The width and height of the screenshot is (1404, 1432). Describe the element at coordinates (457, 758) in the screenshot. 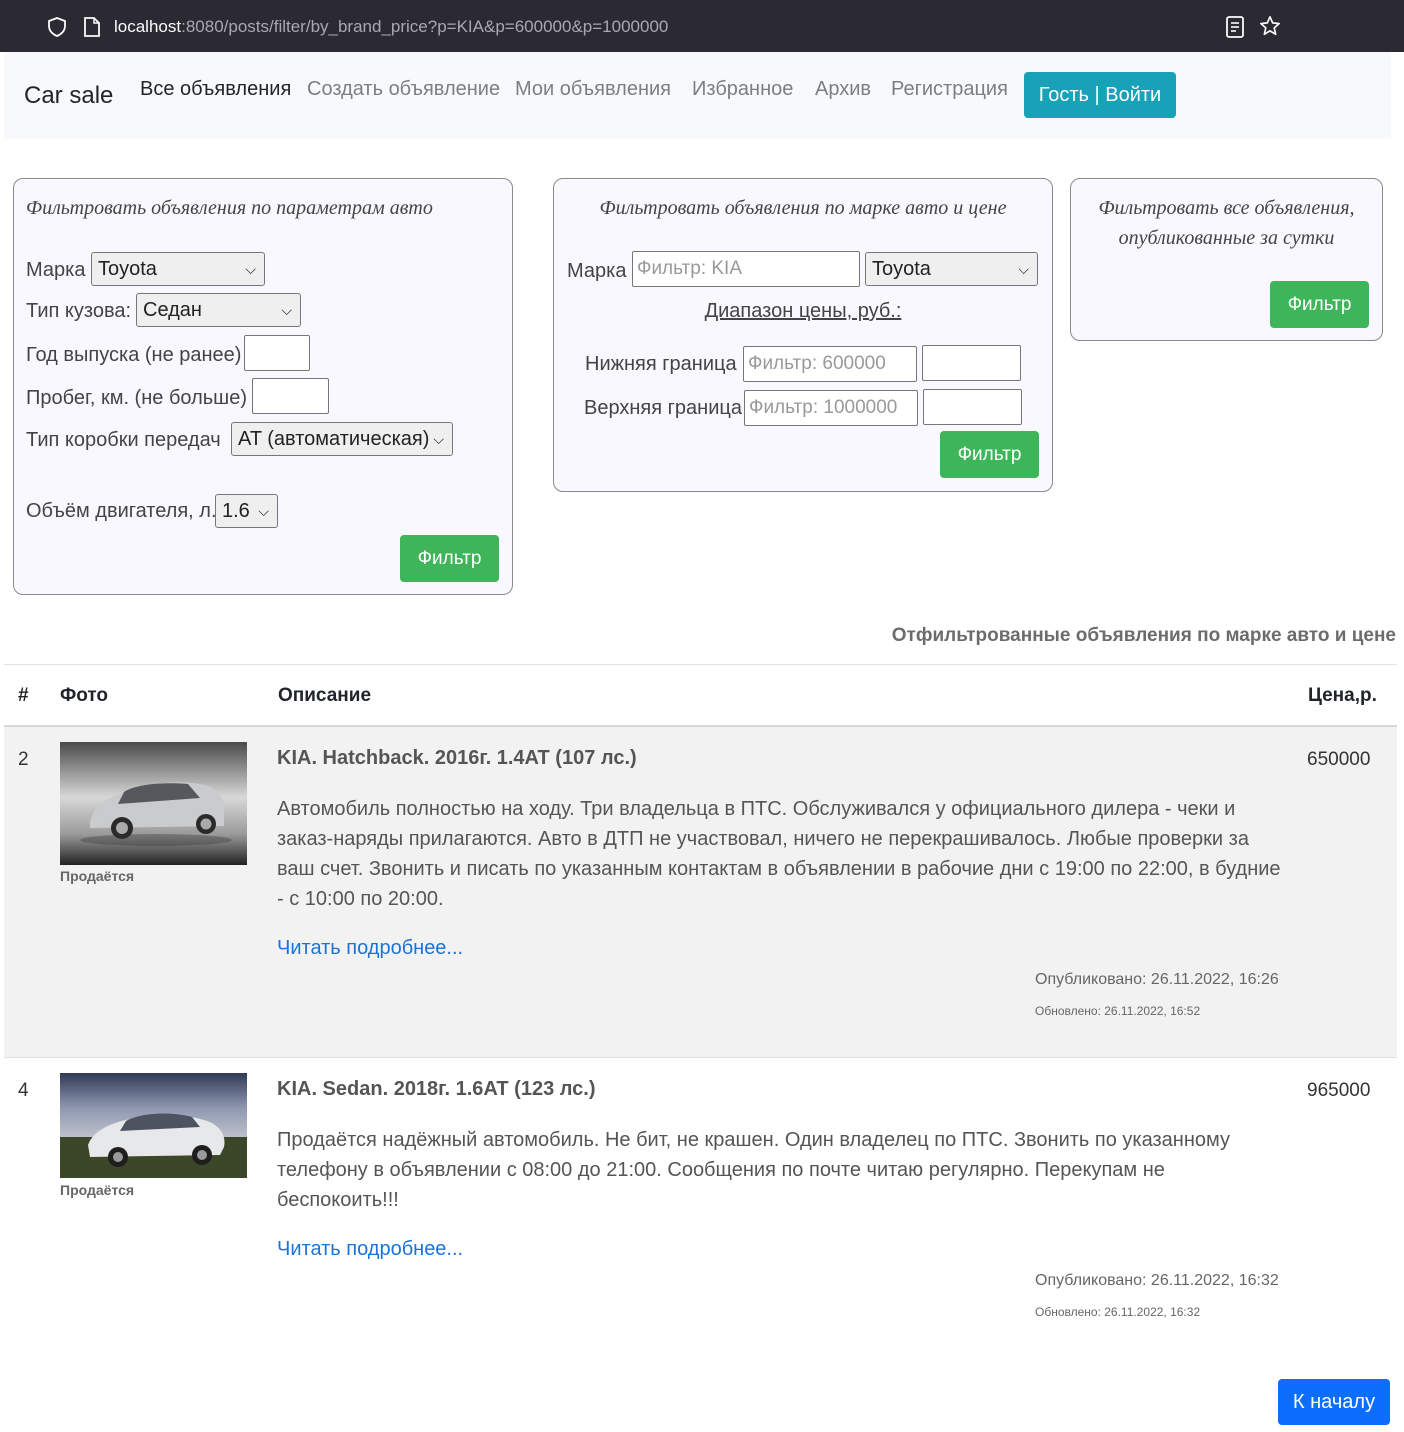

I see `car-title: KIA. Hatchback. 2016г. 1.4AT (107 лс.)` at that location.